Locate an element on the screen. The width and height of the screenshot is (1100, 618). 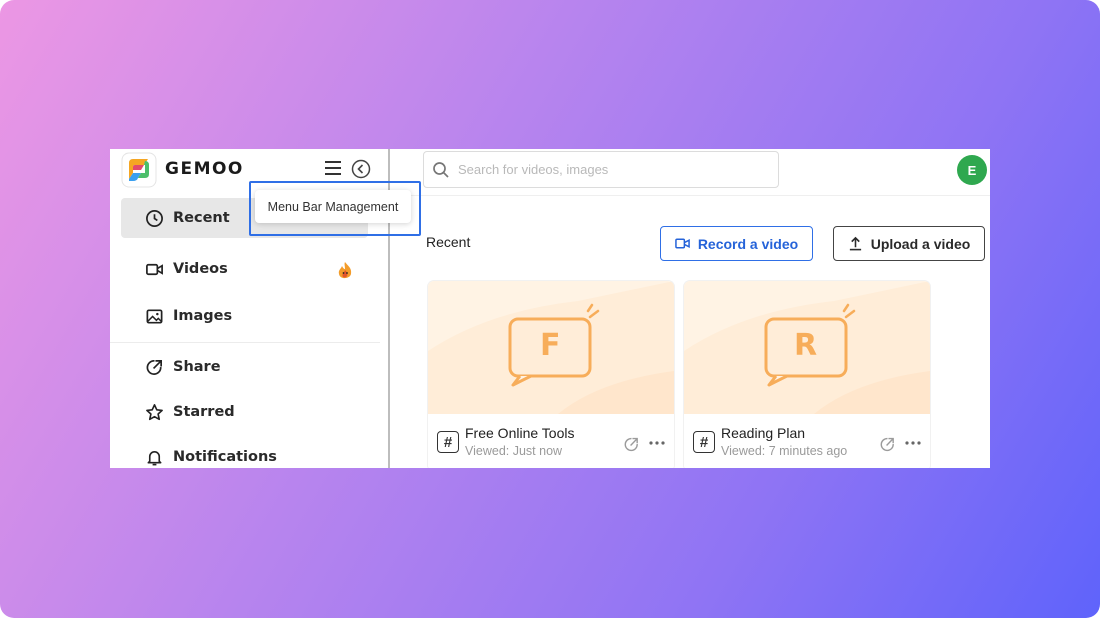
card-letter: R is located at coordinates (806, 345).